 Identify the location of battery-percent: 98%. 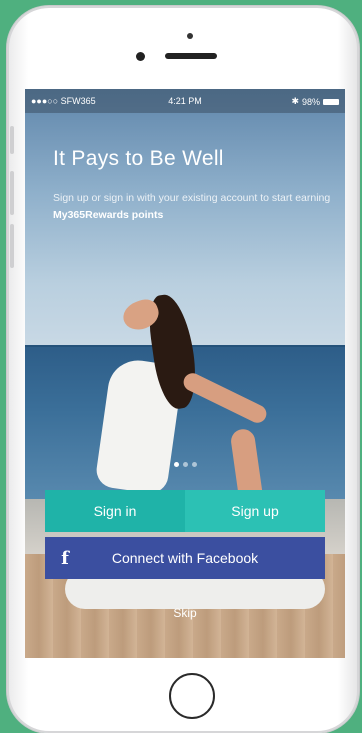
(310, 101).